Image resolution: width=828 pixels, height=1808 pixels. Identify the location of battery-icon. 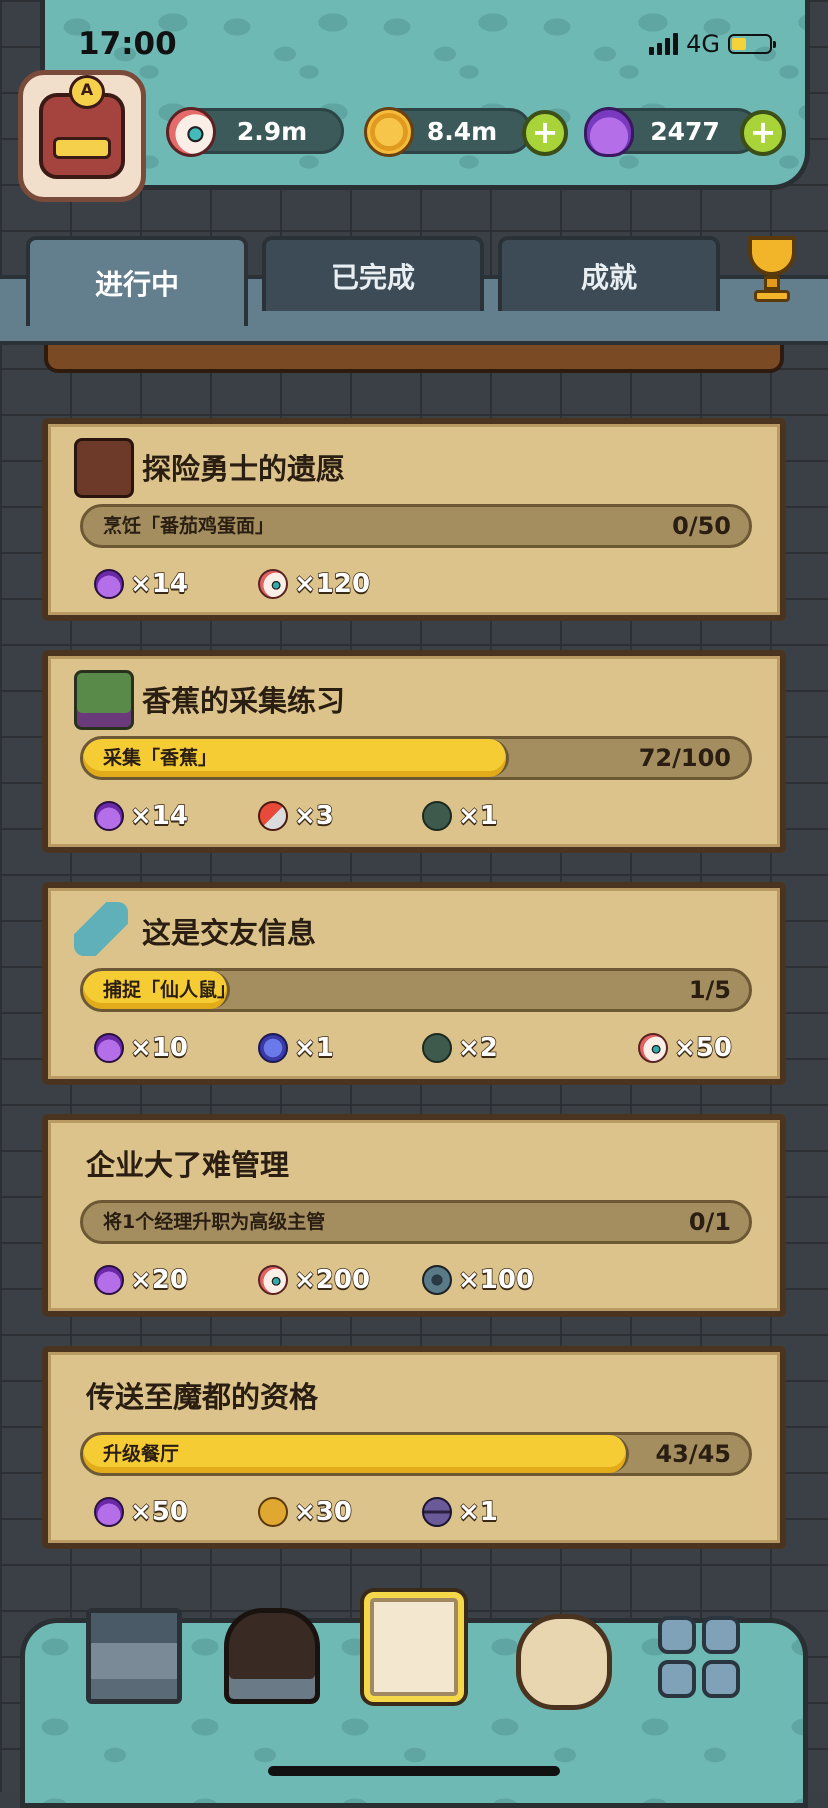
(752, 44).